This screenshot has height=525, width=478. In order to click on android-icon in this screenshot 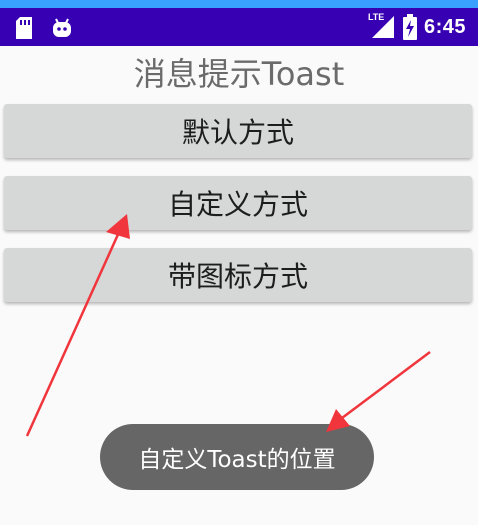, I will do `click(62, 30)`.